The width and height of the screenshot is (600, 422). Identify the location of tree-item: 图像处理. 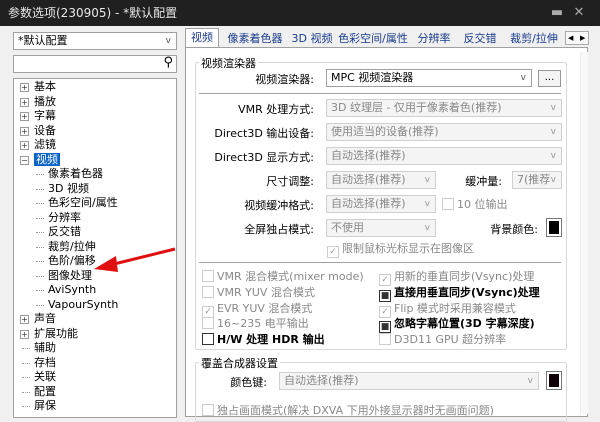
(64, 275).